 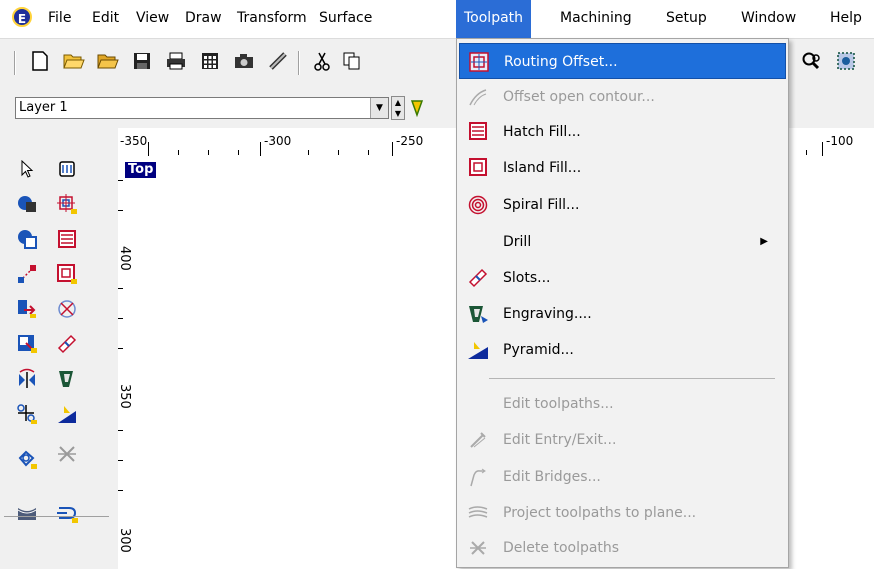 What do you see at coordinates (141, 170) in the screenshot?
I see `view-label: Top` at bounding box center [141, 170].